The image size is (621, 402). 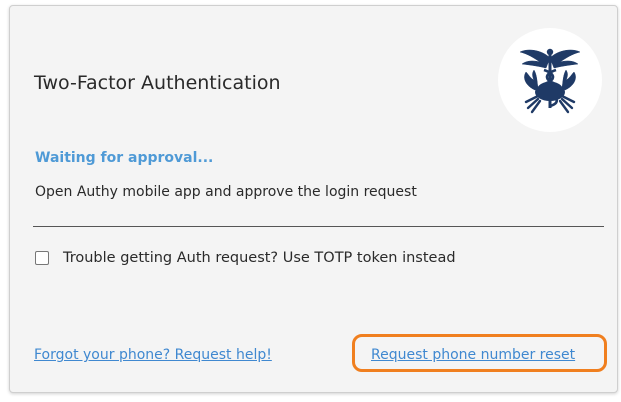 I want to click on request-phone-reset-link: Request phone number reset, so click(x=473, y=355).